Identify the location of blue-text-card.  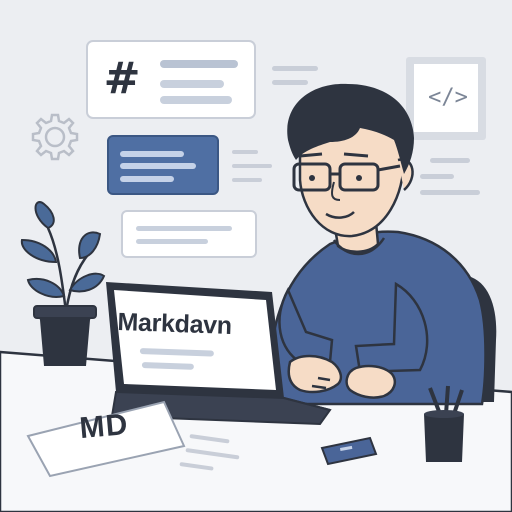
(163, 165).